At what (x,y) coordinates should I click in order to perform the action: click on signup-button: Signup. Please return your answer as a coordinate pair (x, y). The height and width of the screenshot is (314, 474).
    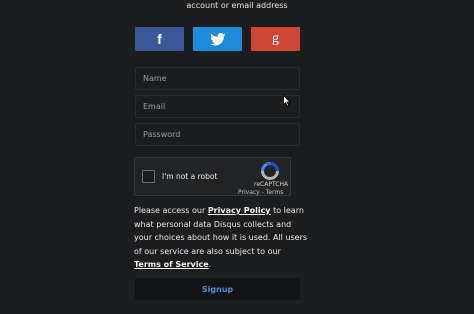
    Looking at the image, I should click on (217, 289).